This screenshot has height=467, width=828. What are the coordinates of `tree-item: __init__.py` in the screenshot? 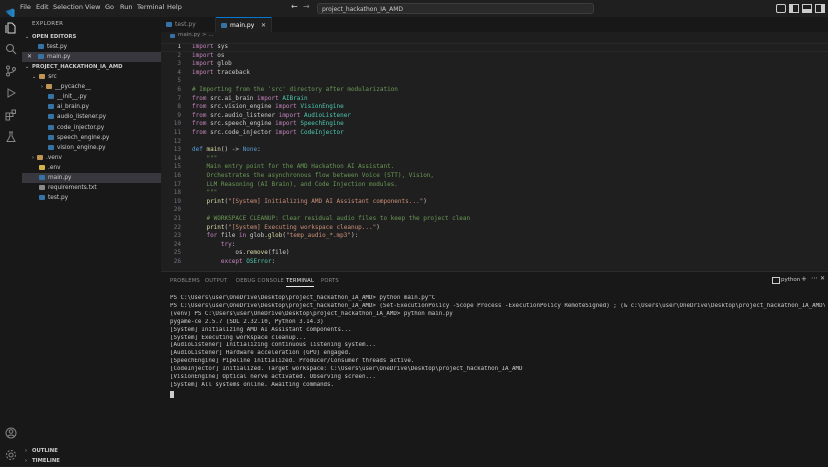 It's located at (91, 97).